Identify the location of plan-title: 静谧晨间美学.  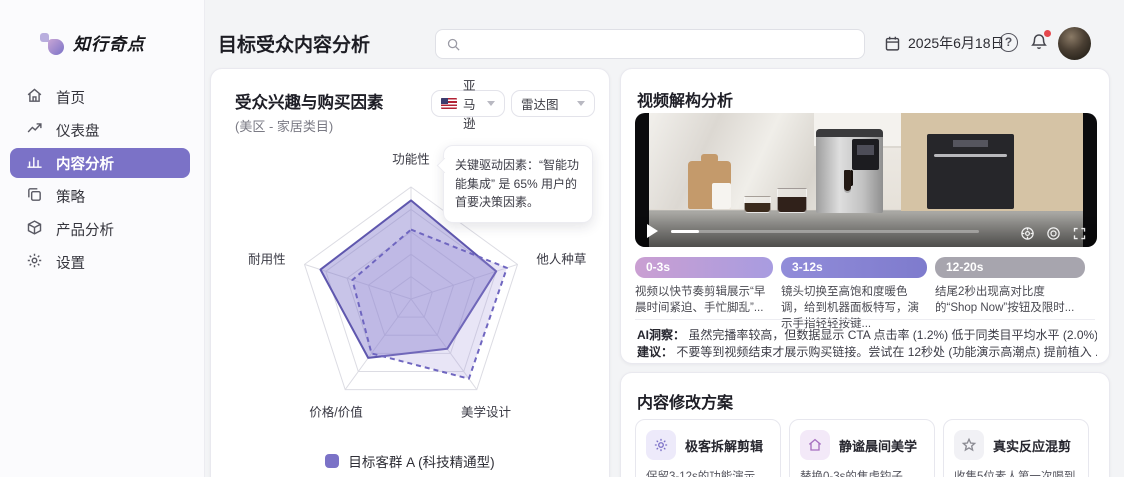
(878, 446).